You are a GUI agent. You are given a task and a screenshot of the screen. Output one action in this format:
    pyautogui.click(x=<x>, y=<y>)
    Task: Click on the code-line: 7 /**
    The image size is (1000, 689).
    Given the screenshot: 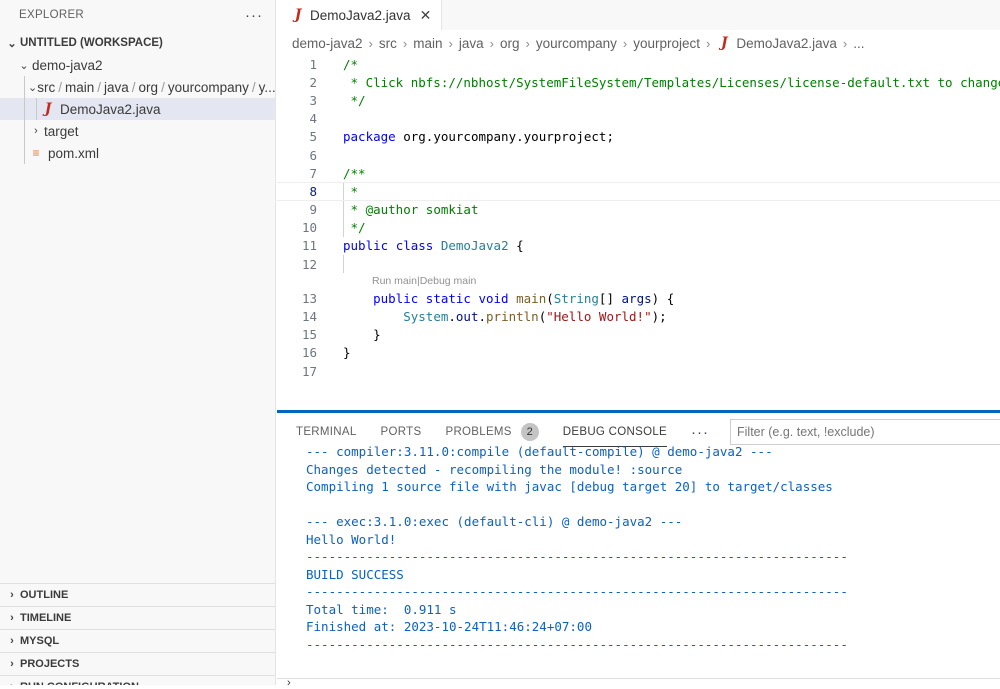 What is the action you would take?
    pyautogui.click(x=638, y=173)
    